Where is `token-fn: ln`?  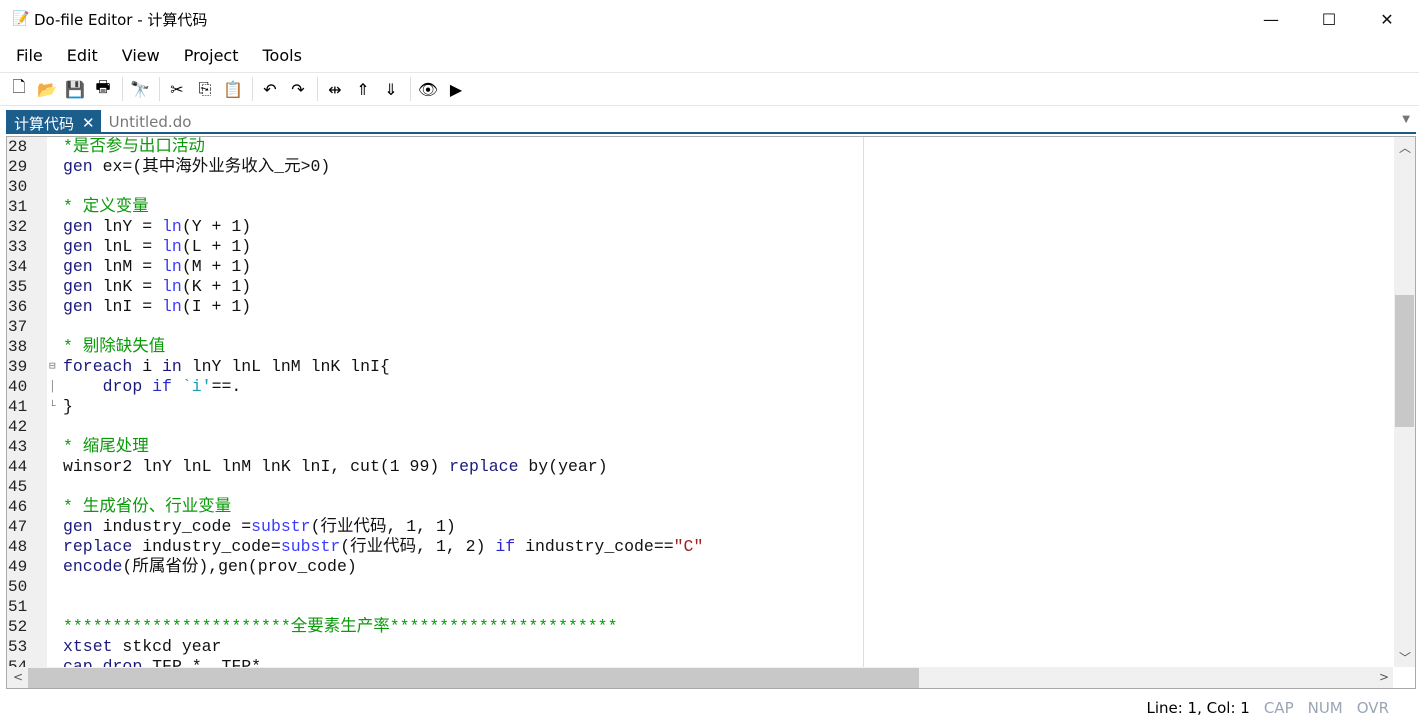
token-fn: ln is located at coordinates (172, 226).